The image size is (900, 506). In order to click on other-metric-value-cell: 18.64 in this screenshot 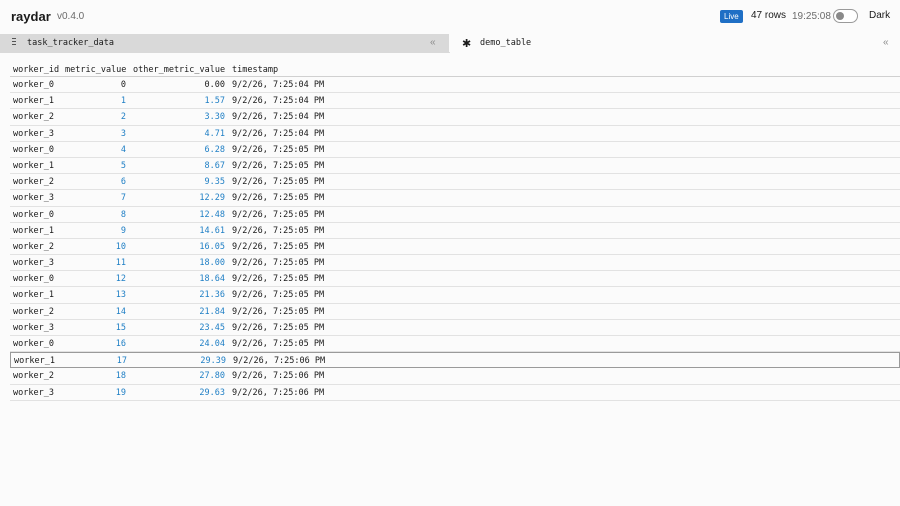, I will do `click(212, 279)`.